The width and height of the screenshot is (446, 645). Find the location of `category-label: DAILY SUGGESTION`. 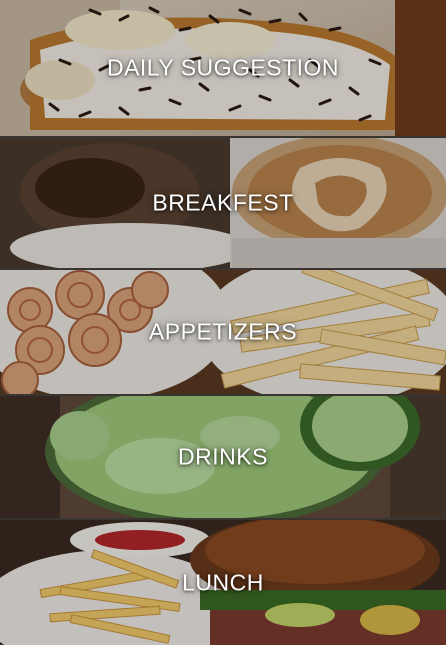

category-label: DAILY SUGGESTION is located at coordinates (223, 67).